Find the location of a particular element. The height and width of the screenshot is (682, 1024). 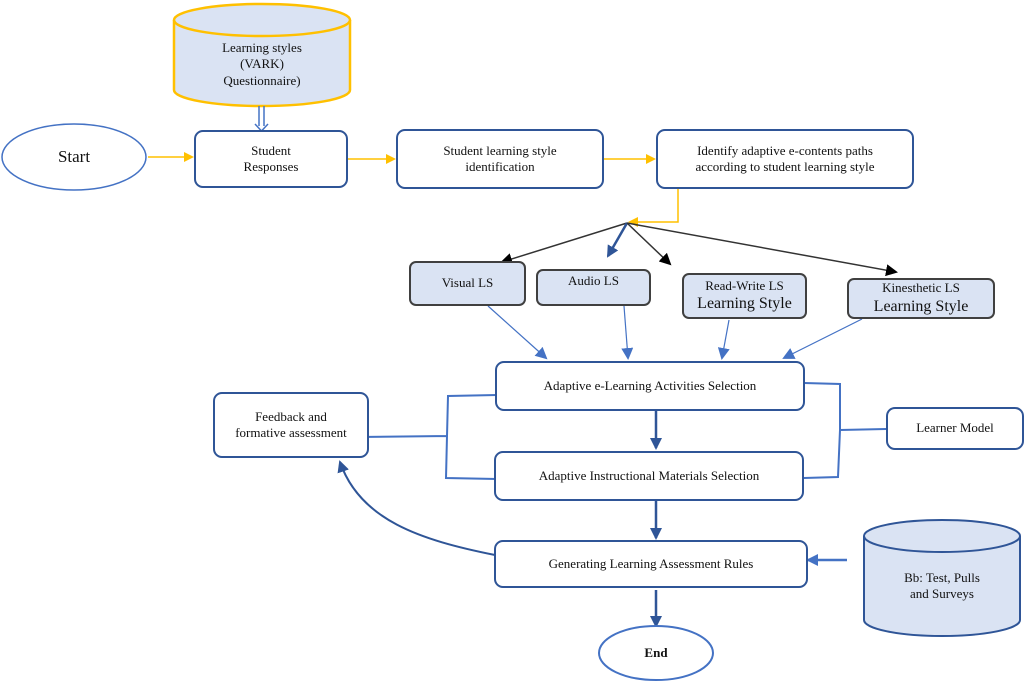

visual-to-activities-arrow is located at coordinates (517, 332).